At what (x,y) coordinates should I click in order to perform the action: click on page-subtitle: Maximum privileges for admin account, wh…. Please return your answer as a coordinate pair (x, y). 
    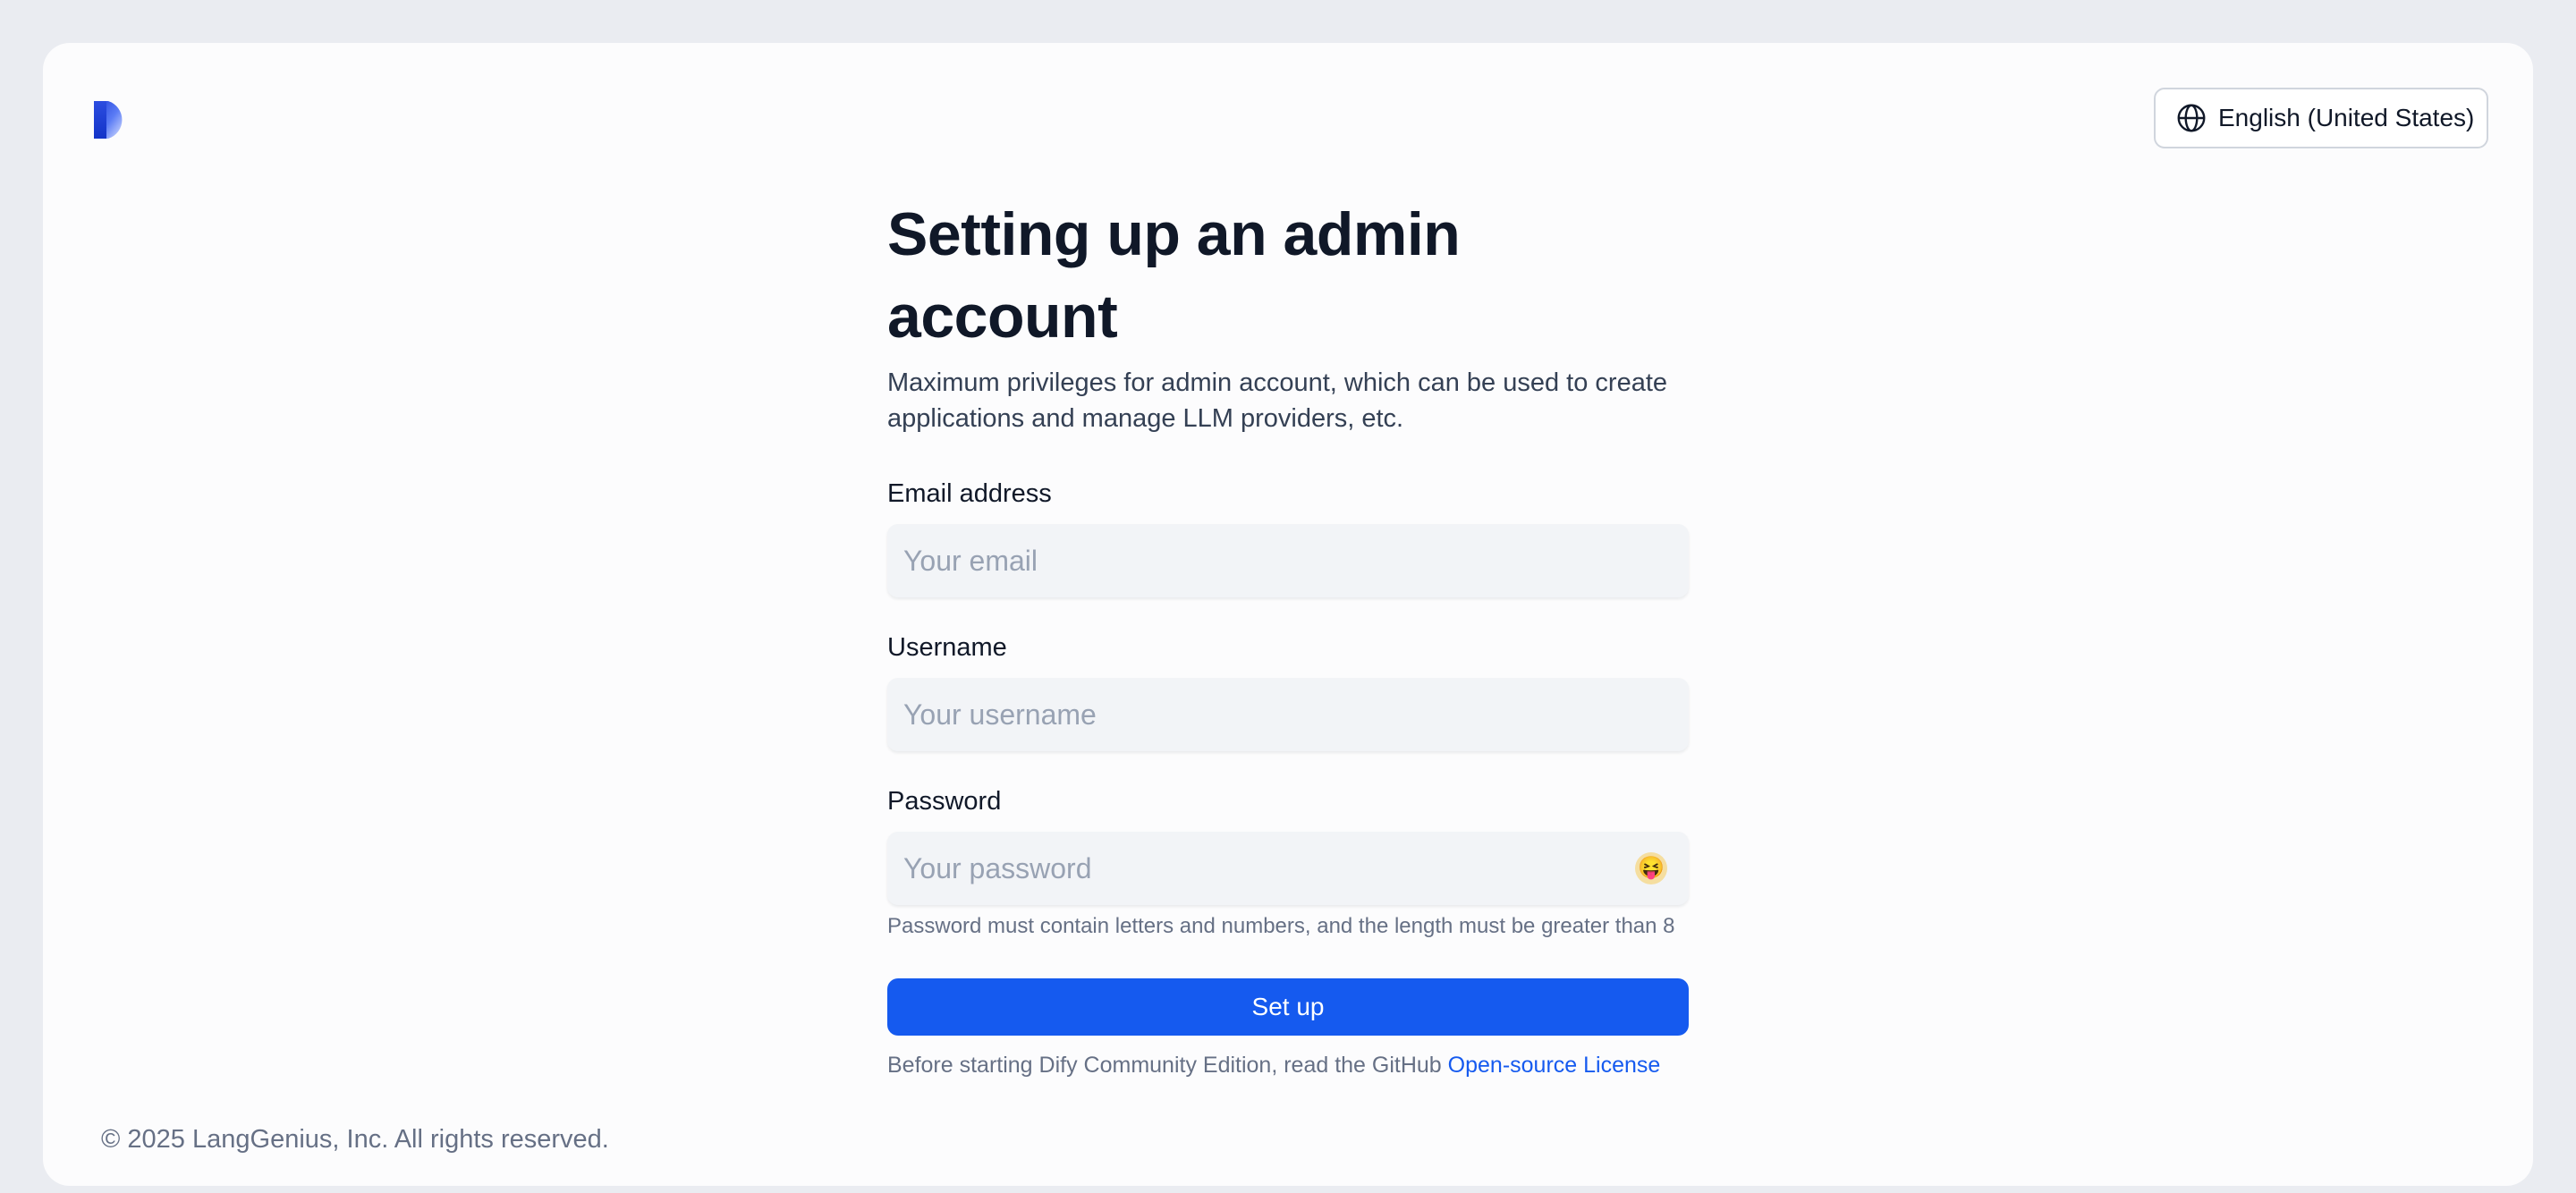
    Looking at the image, I should click on (1277, 400).